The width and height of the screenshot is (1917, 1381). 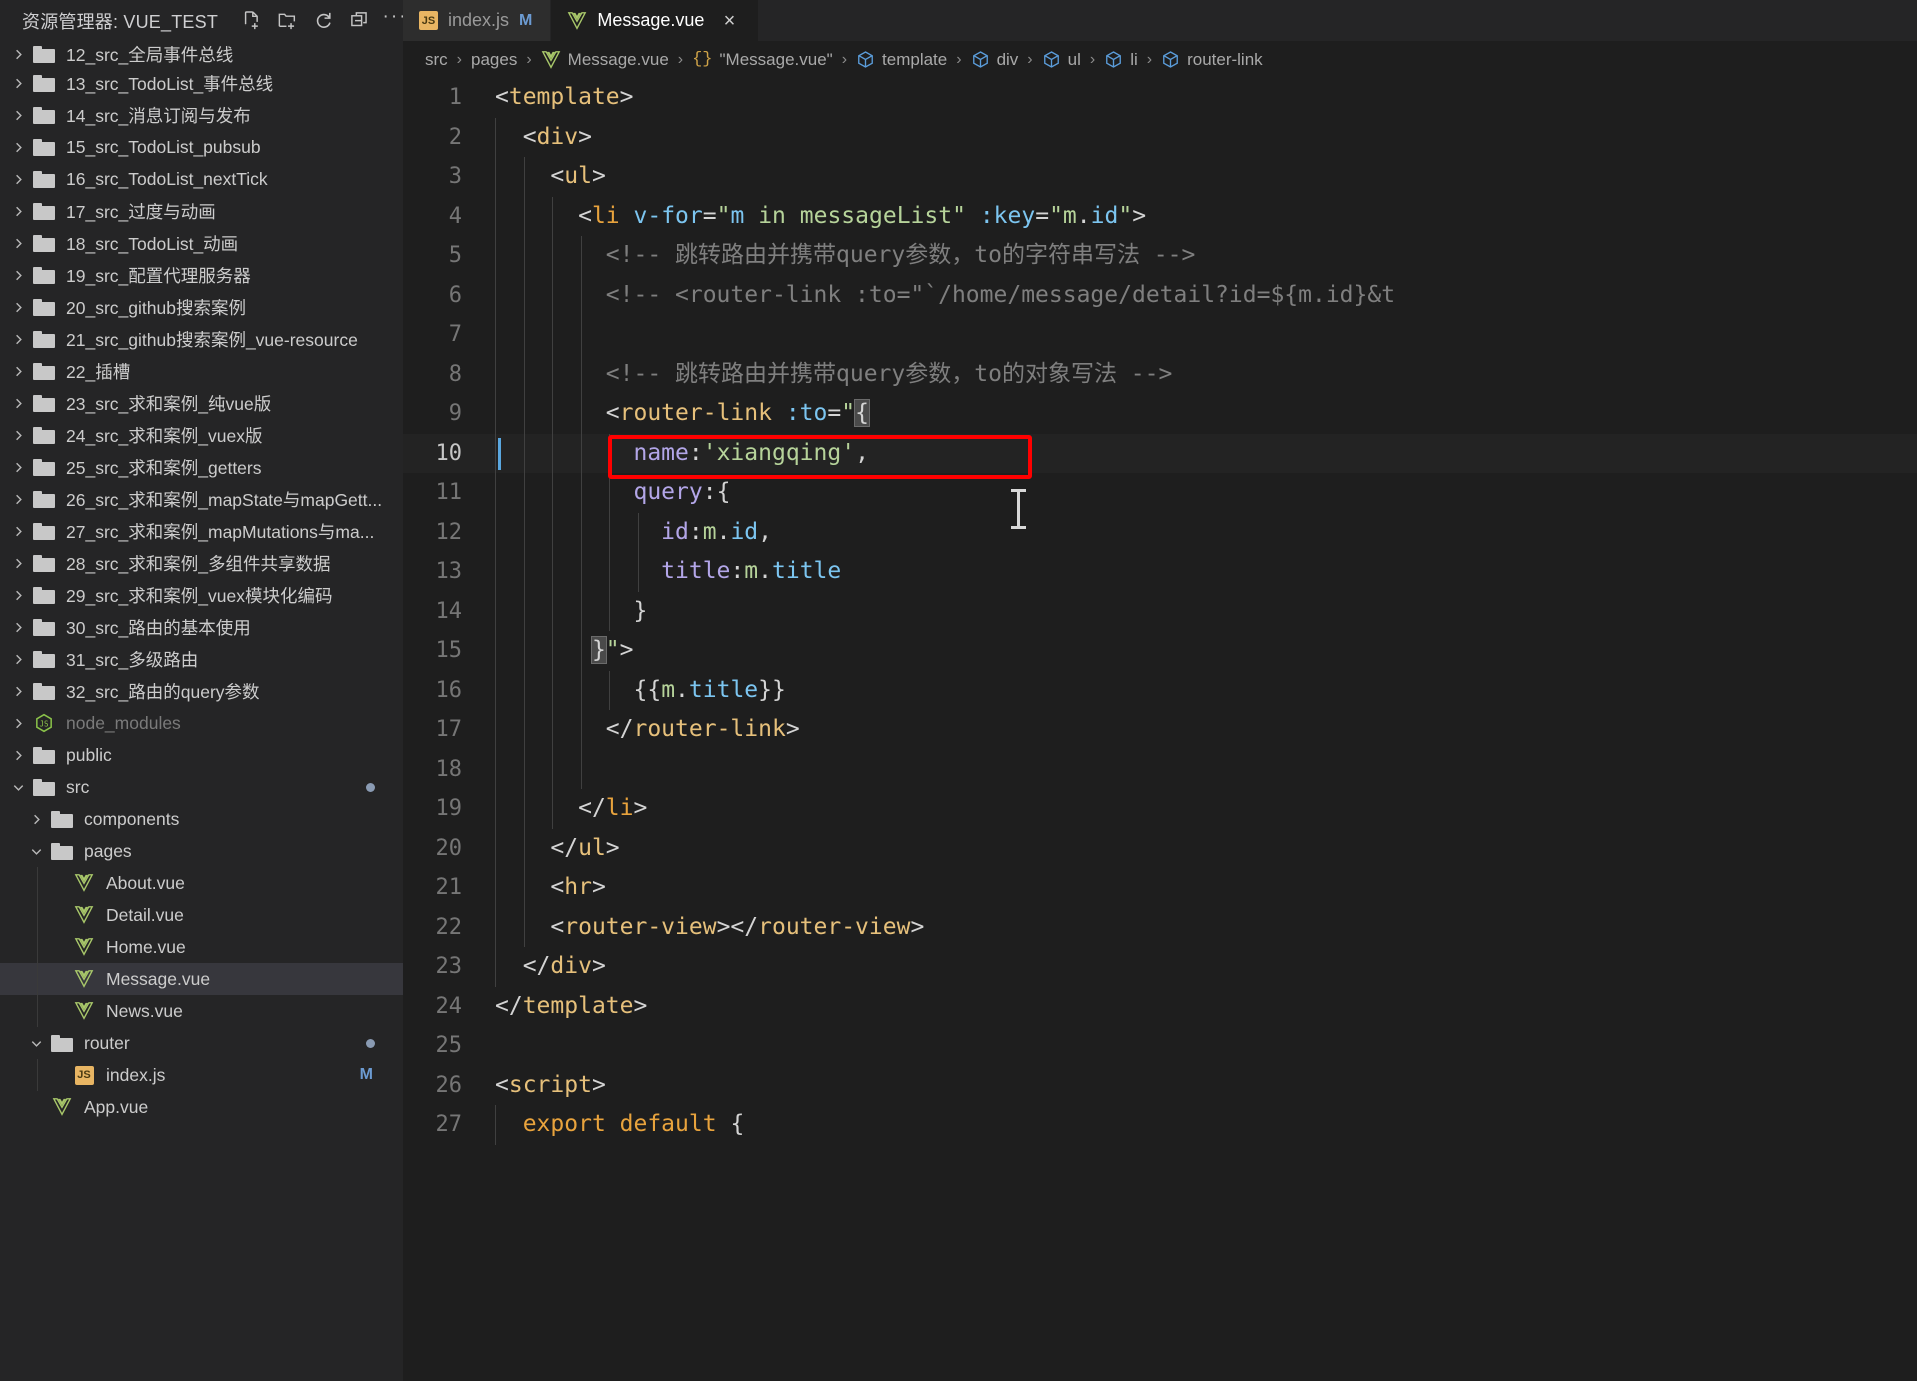 I want to click on breadcrumb-item-messagevue: {} "Message.vue", so click(x=762, y=60).